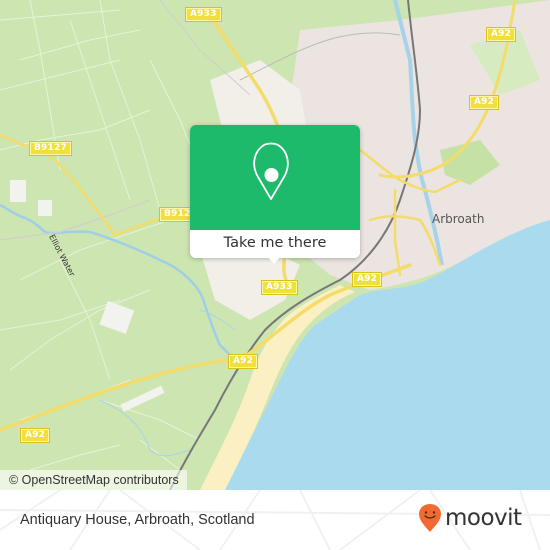  I want to click on road-label-a92-mid: A92, so click(243, 361).